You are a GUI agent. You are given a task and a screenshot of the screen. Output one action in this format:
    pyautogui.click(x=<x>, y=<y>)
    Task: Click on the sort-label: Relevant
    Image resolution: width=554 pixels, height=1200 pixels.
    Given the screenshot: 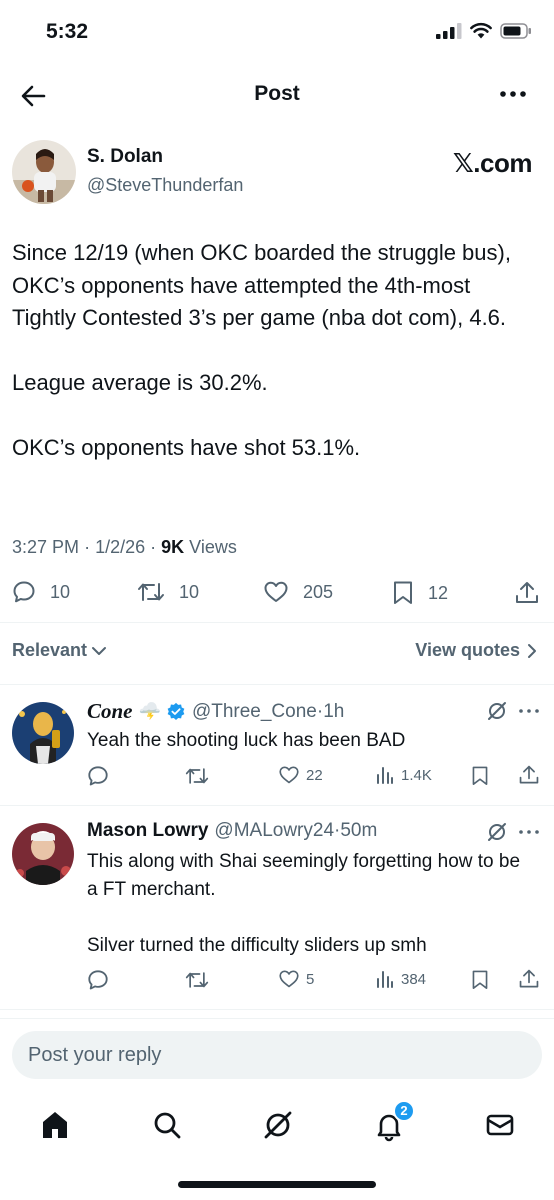 What is the action you would take?
    pyautogui.click(x=50, y=650)
    